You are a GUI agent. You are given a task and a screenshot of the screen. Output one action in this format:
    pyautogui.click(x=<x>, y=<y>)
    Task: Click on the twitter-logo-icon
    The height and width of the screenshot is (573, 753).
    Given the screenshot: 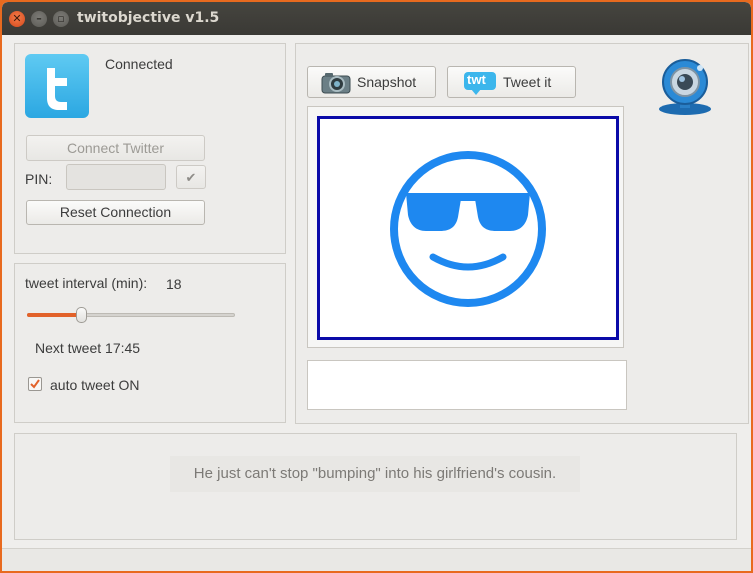 What is the action you would take?
    pyautogui.click(x=57, y=86)
    